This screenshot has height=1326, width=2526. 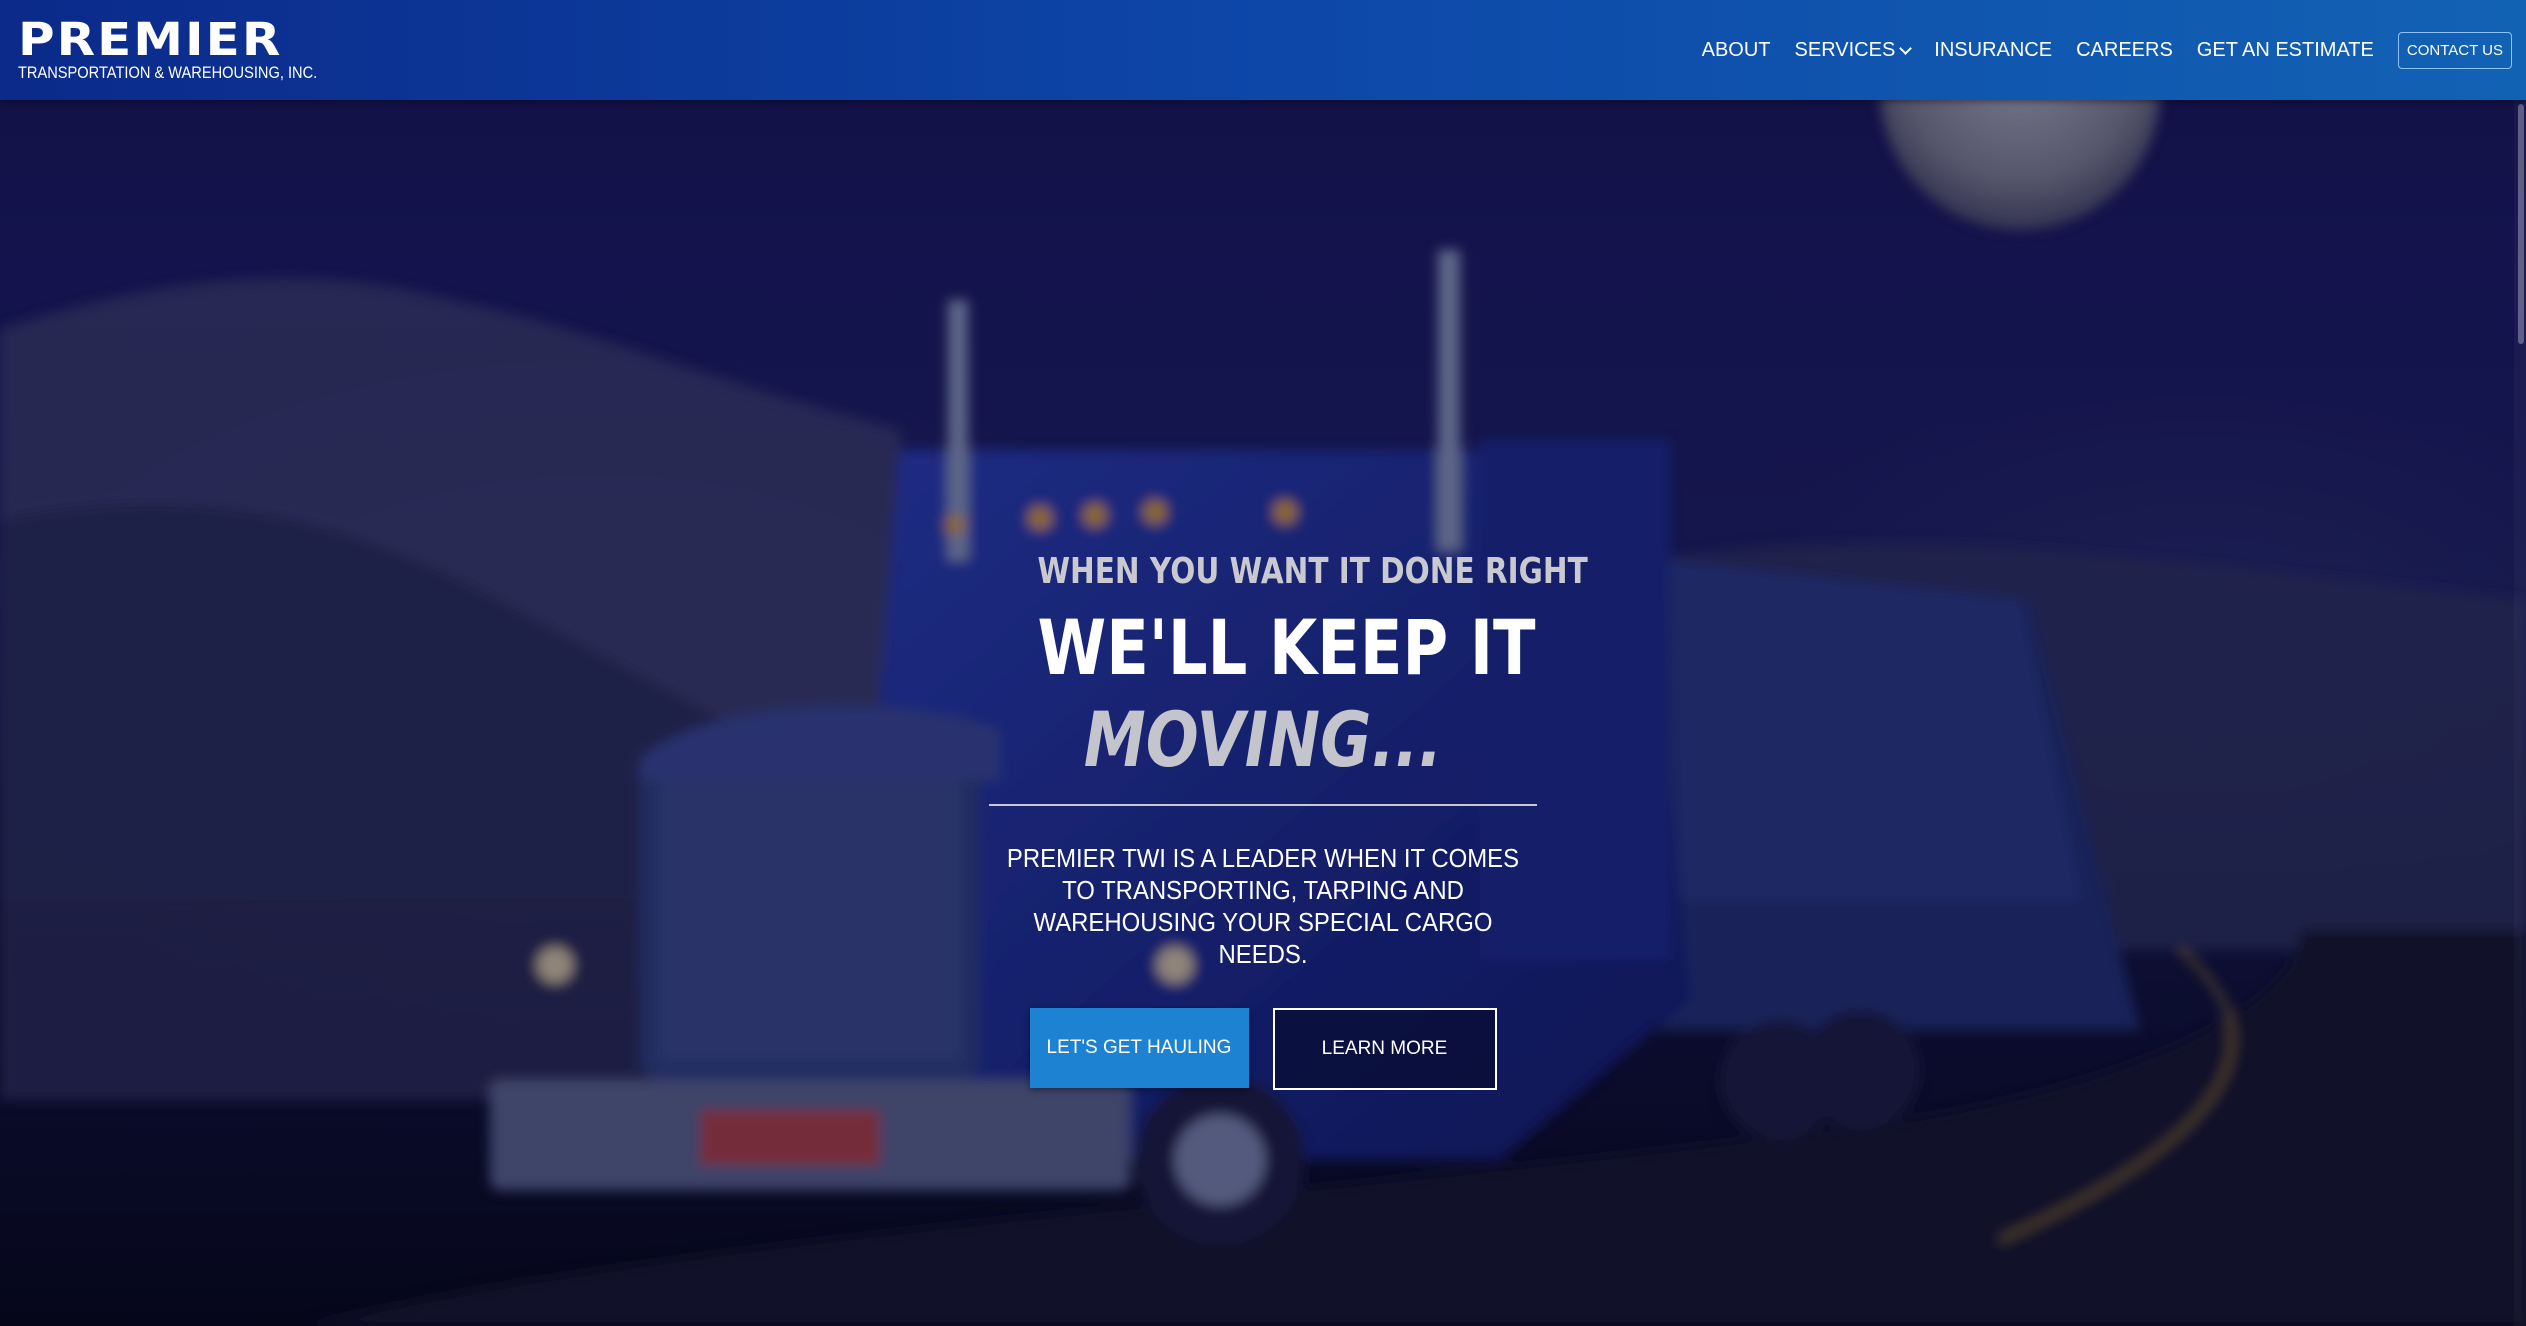 I want to click on logo-subtitle: TRANSPORTATION & WAREHOUSING, INC., so click(x=168, y=72).